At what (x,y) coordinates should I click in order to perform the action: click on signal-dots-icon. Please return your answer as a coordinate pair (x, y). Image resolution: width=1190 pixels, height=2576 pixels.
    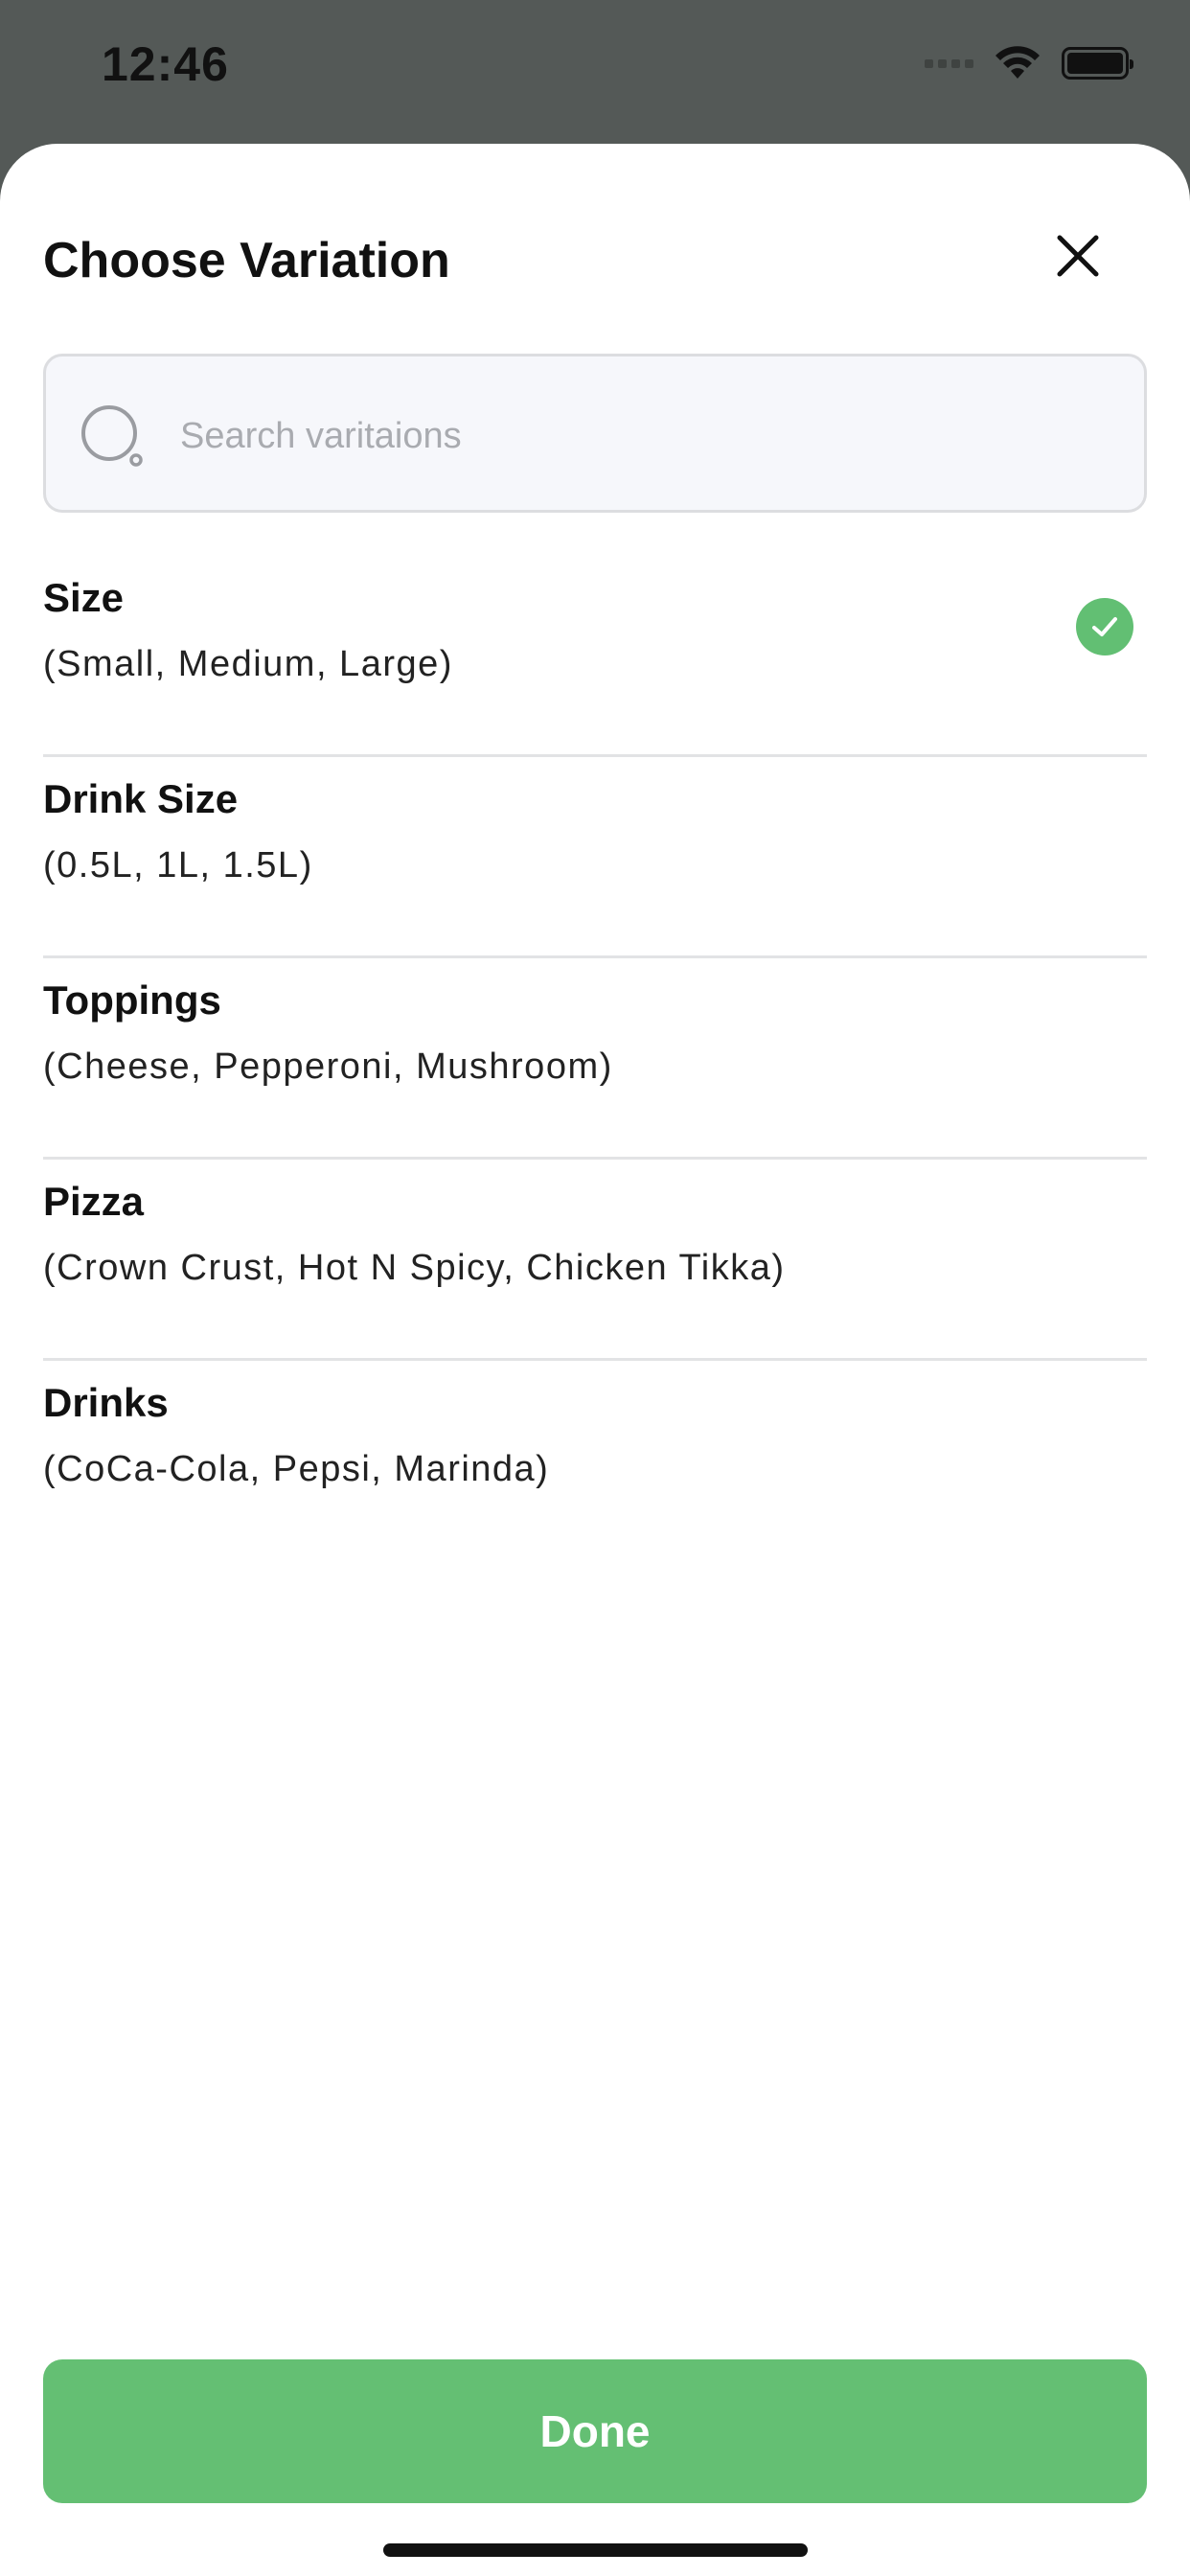
    Looking at the image, I should click on (949, 63).